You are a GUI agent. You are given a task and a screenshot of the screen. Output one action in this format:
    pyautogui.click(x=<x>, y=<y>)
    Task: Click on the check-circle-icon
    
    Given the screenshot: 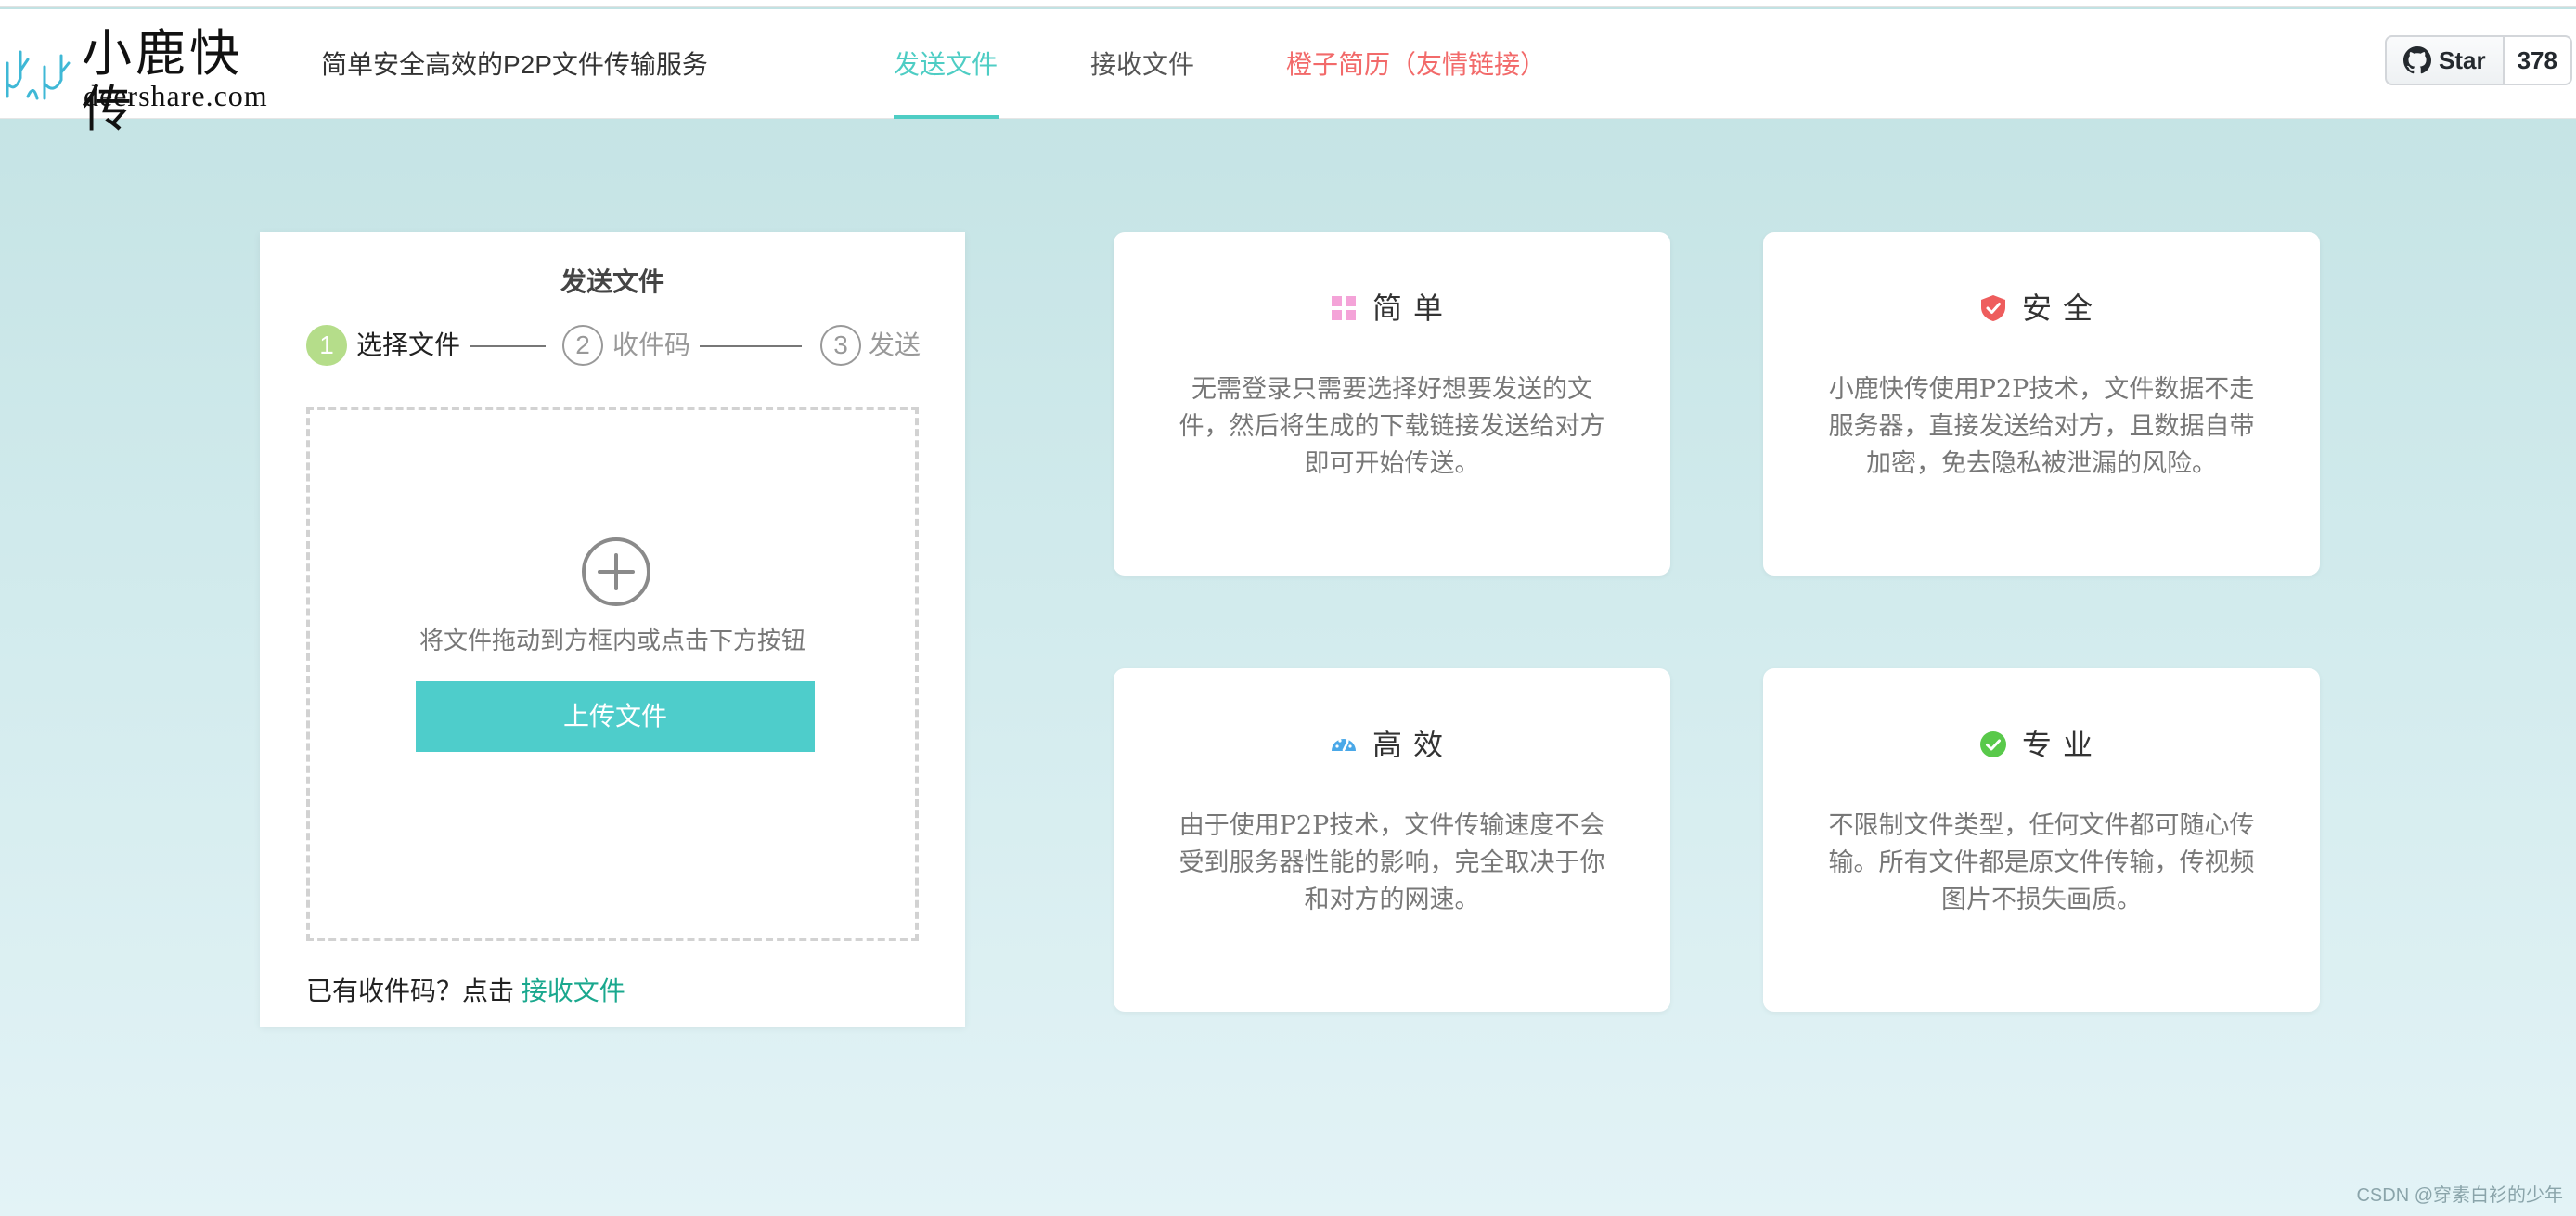 What is the action you would take?
    pyautogui.click(x=1993, y=744)
    